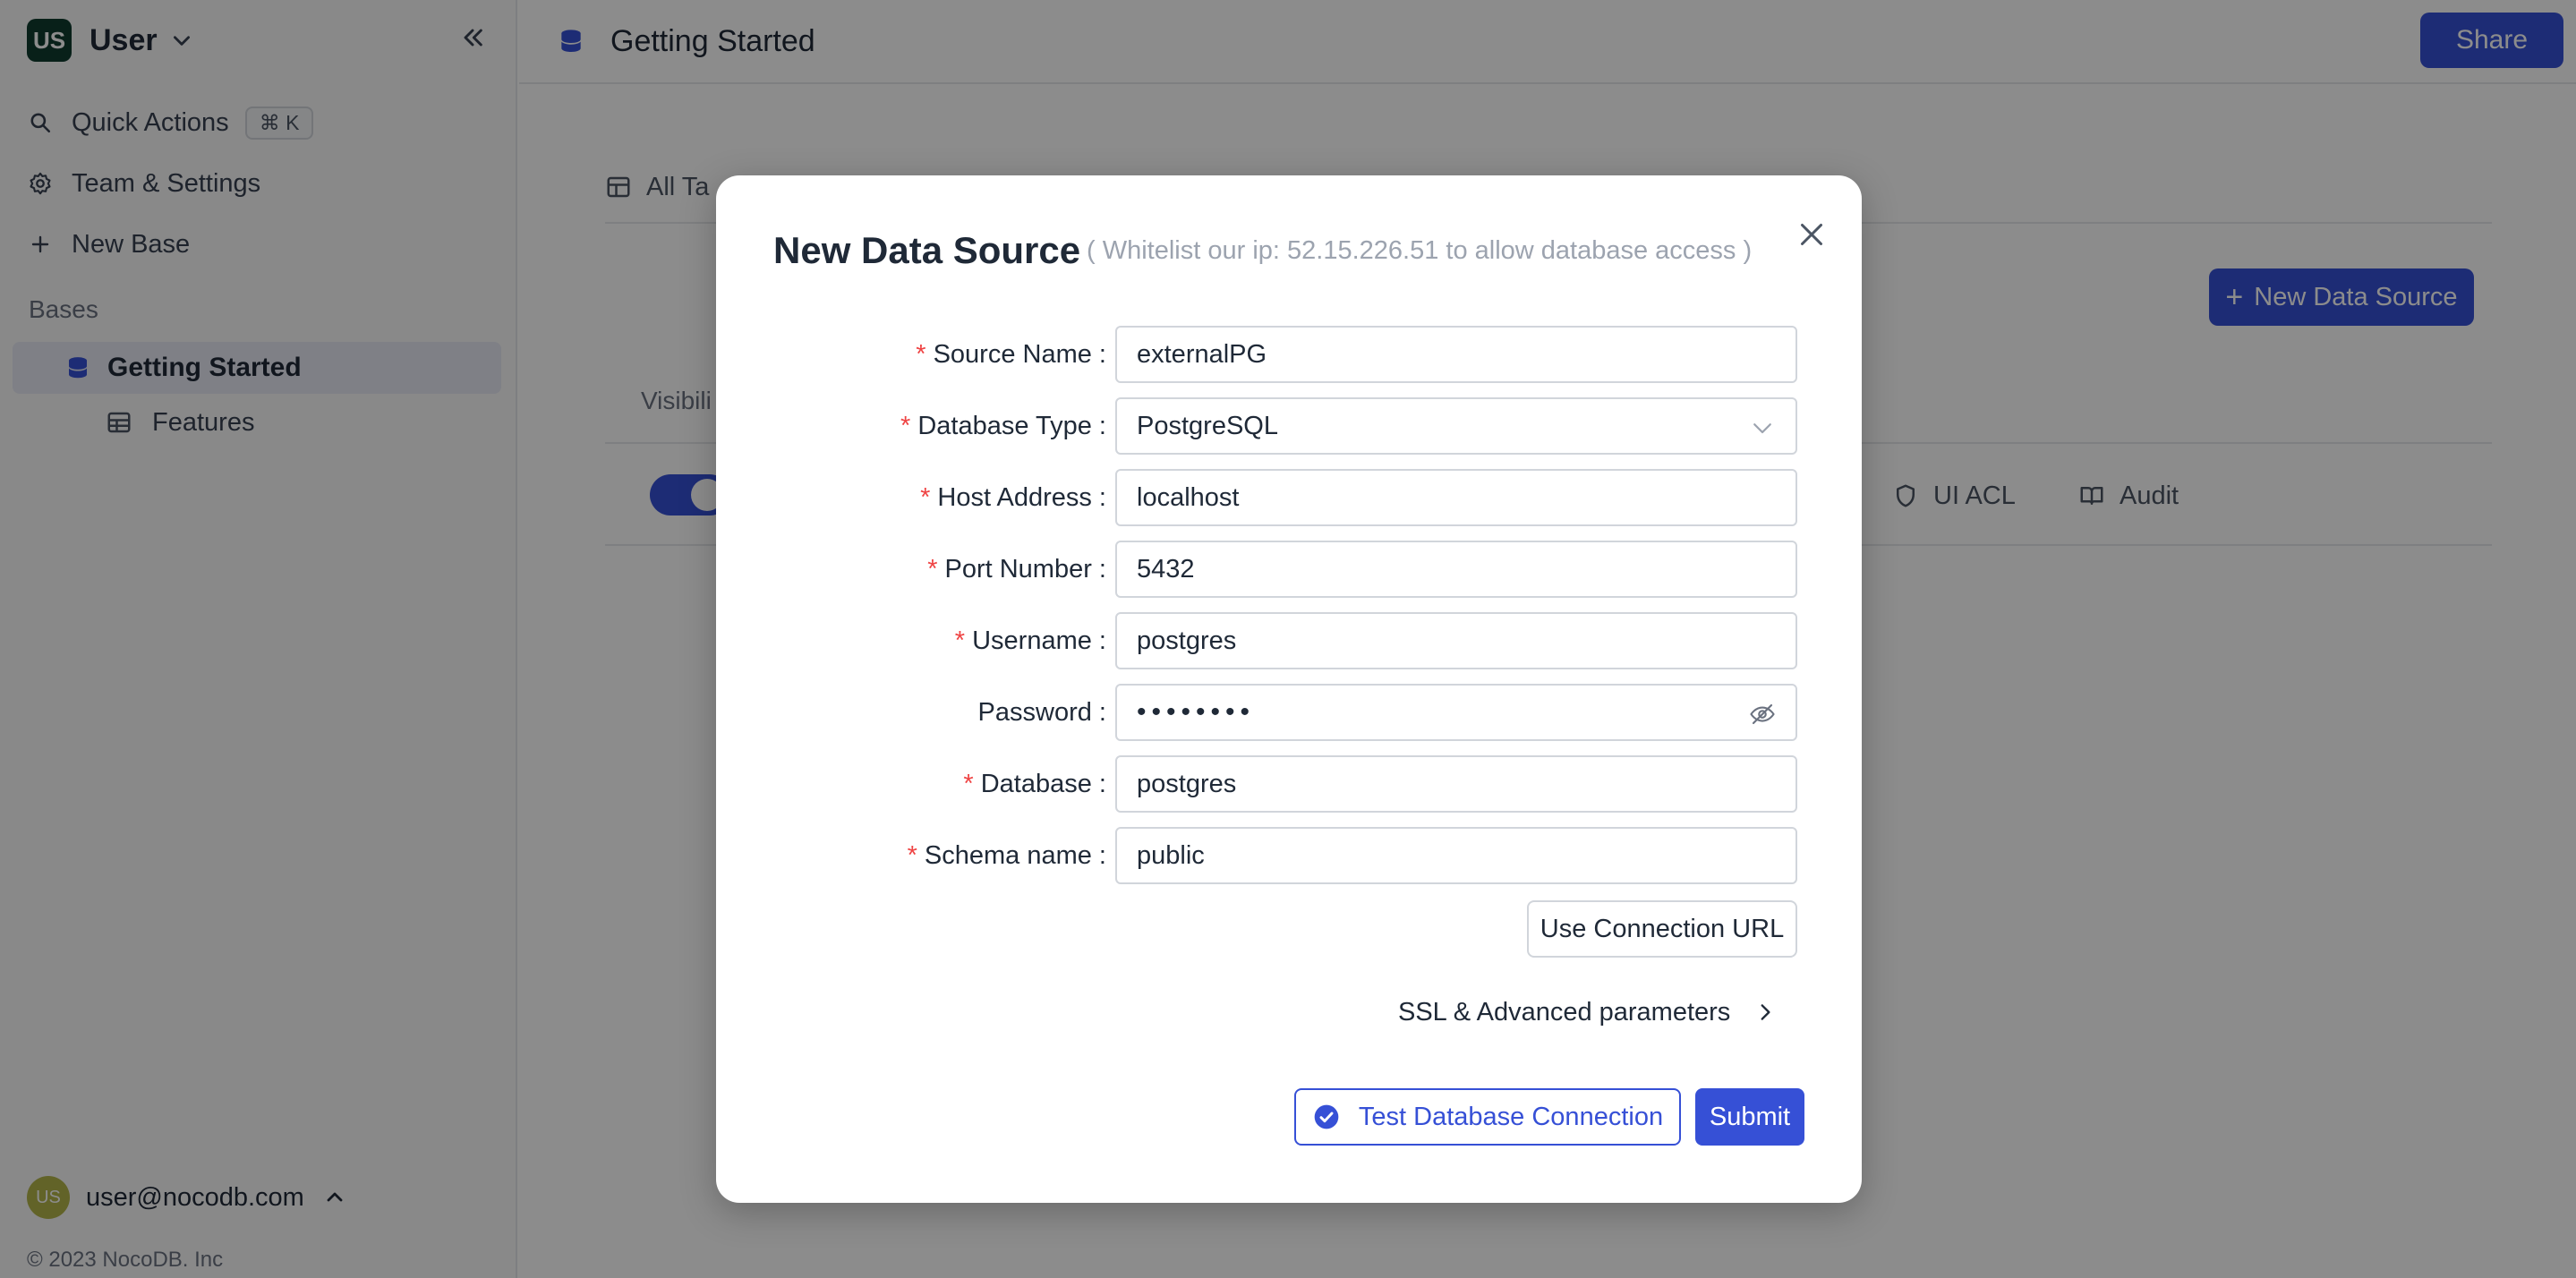  Describe the element at coordinates (1006, 855) in the screenshot. I see `schema-name-label: * Schema name :` at that location.